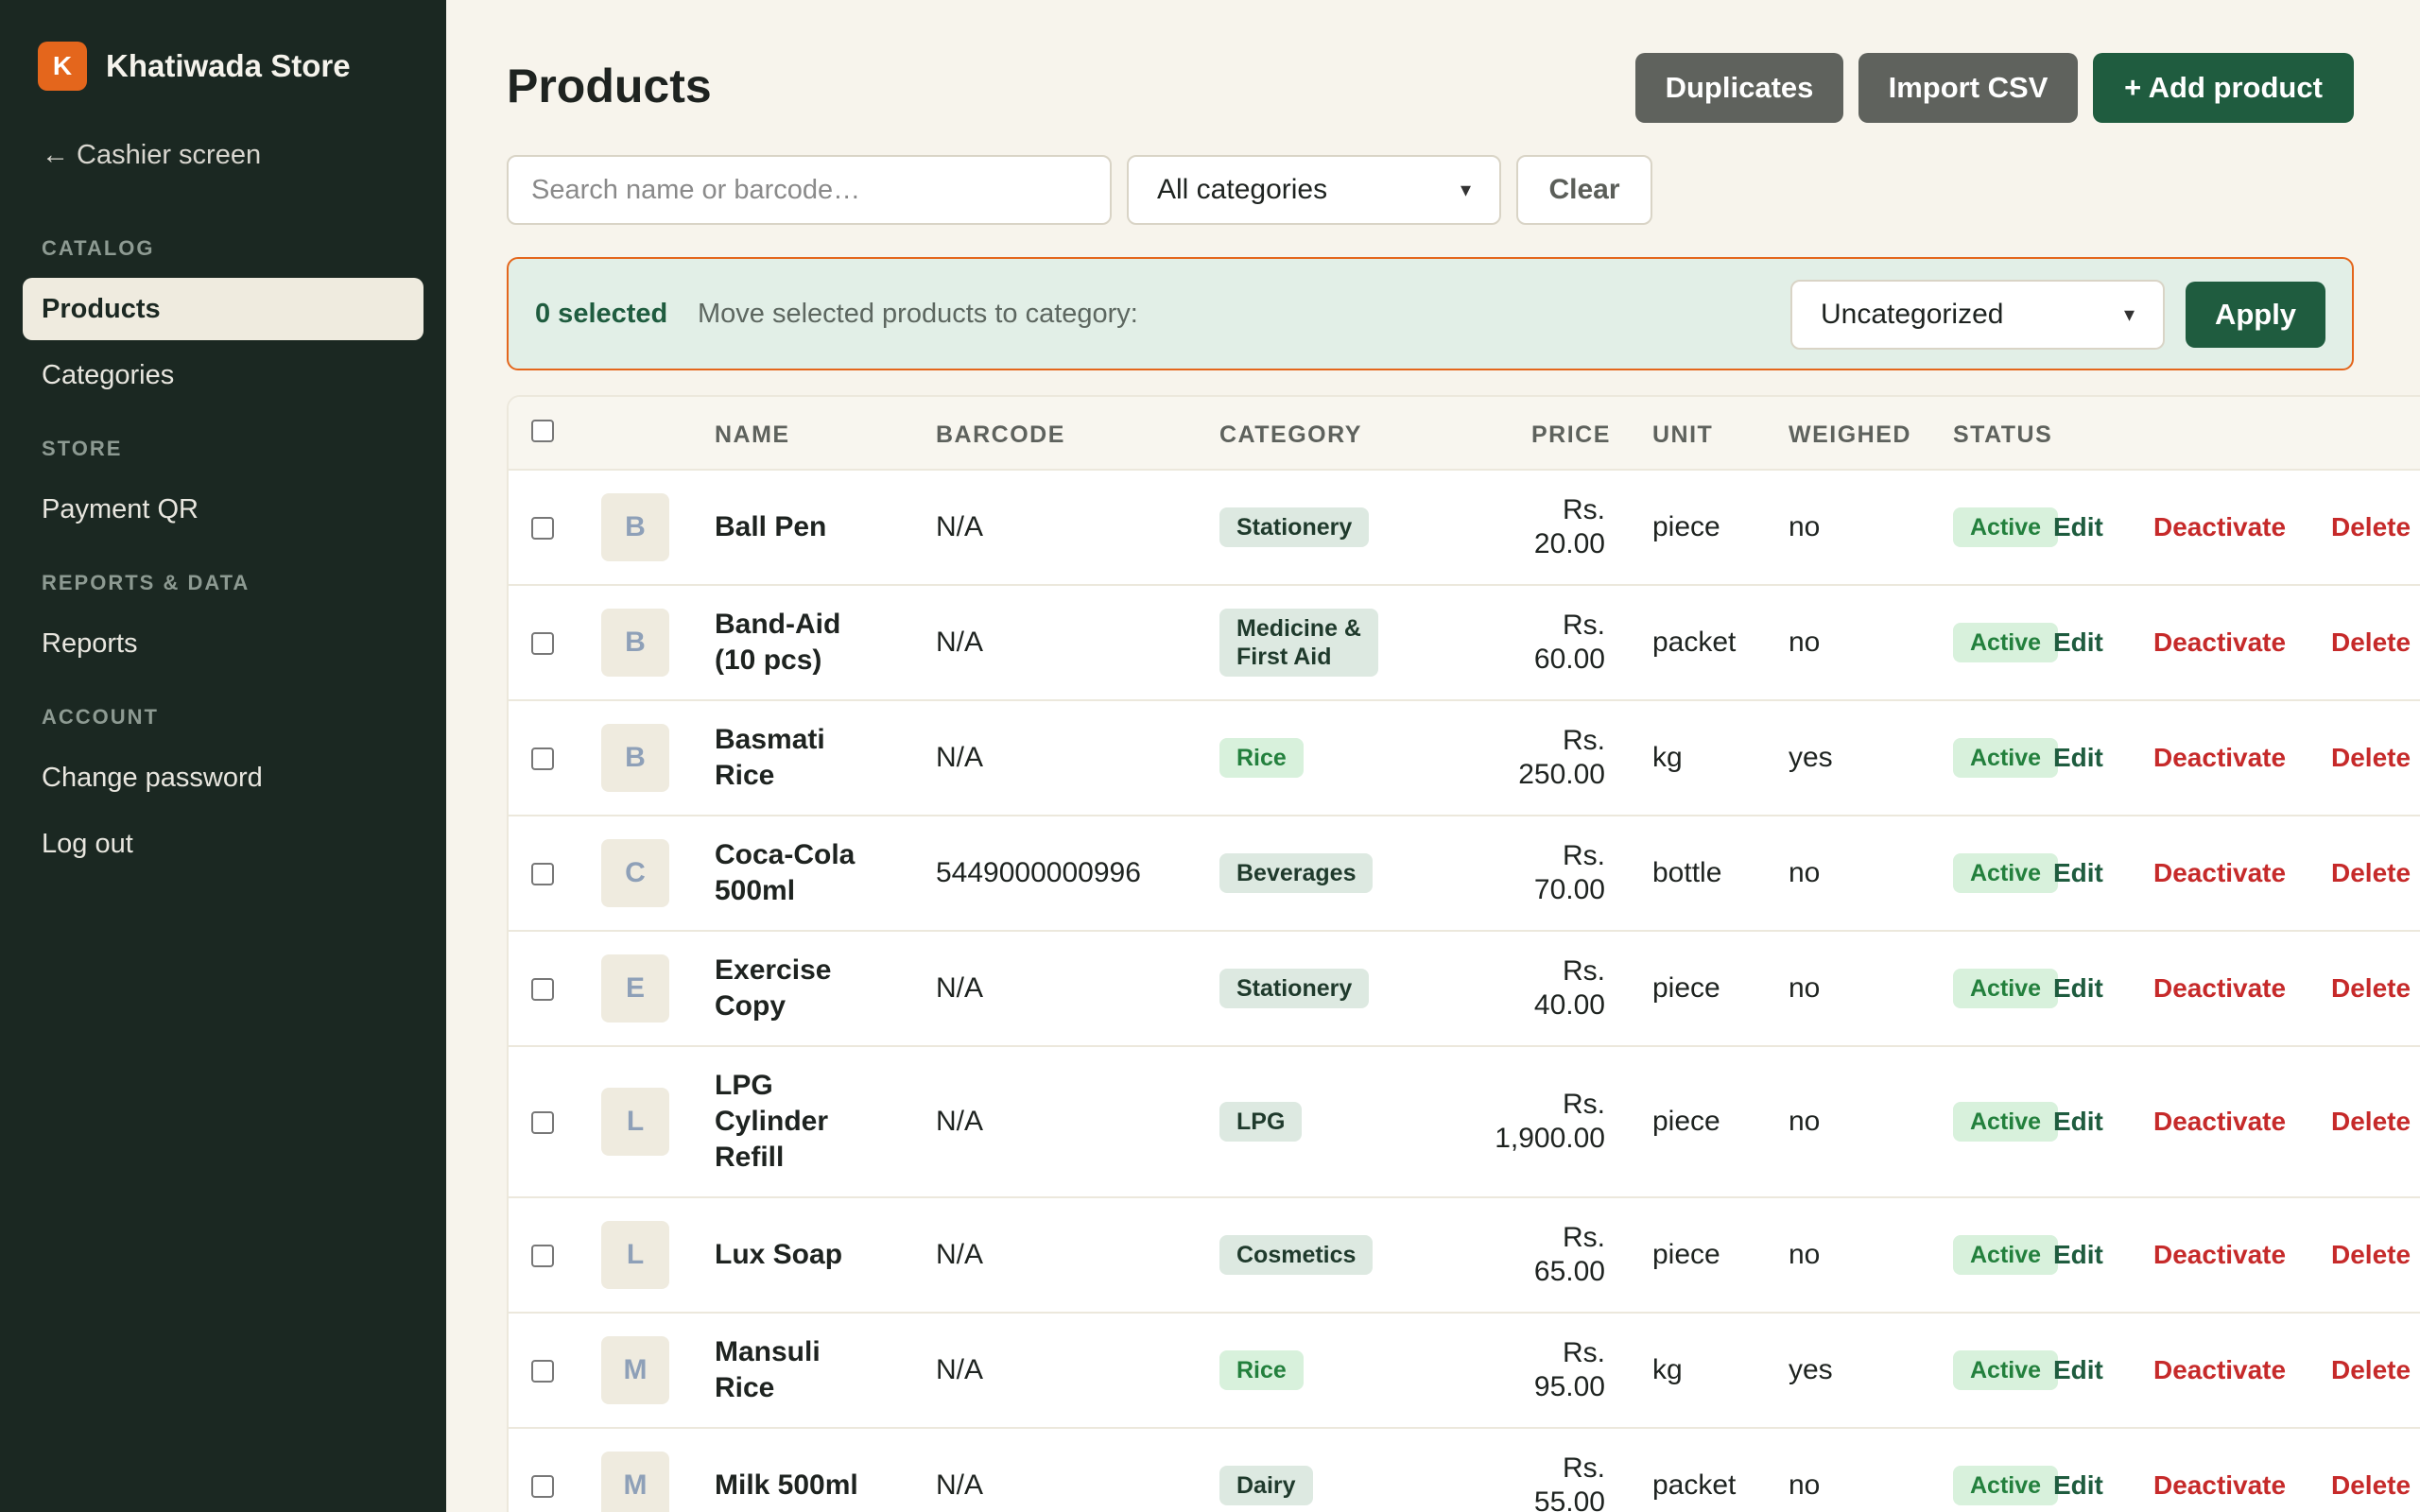 The width and height of the screenshot is (2420, 1512). I want to click on price-line: 20.00, so click(1569, 543).